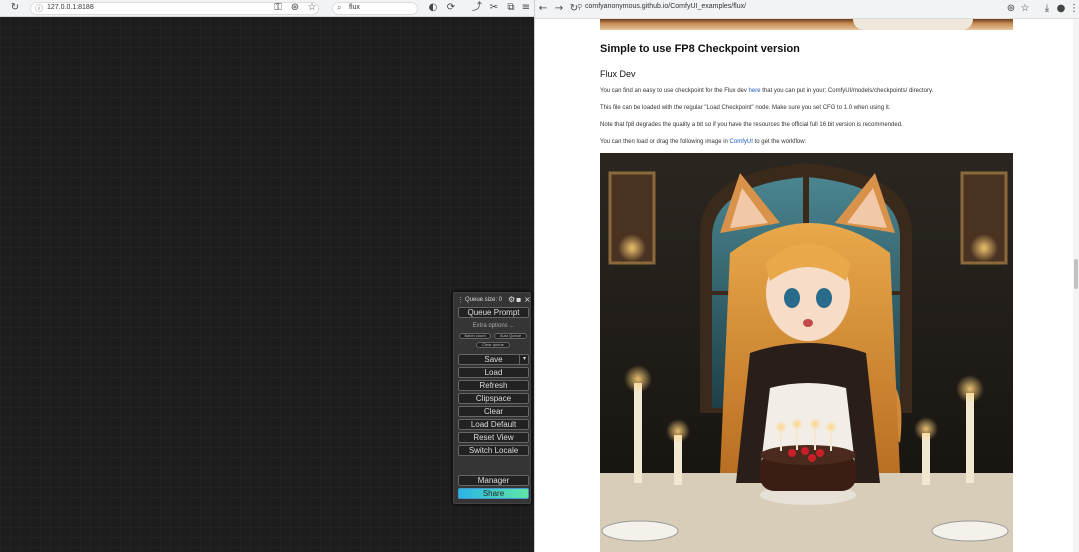 Image resolution: width=1079 pixels, height=552 pixels. I want to click on page-scrollbar, so click(1076, 285).